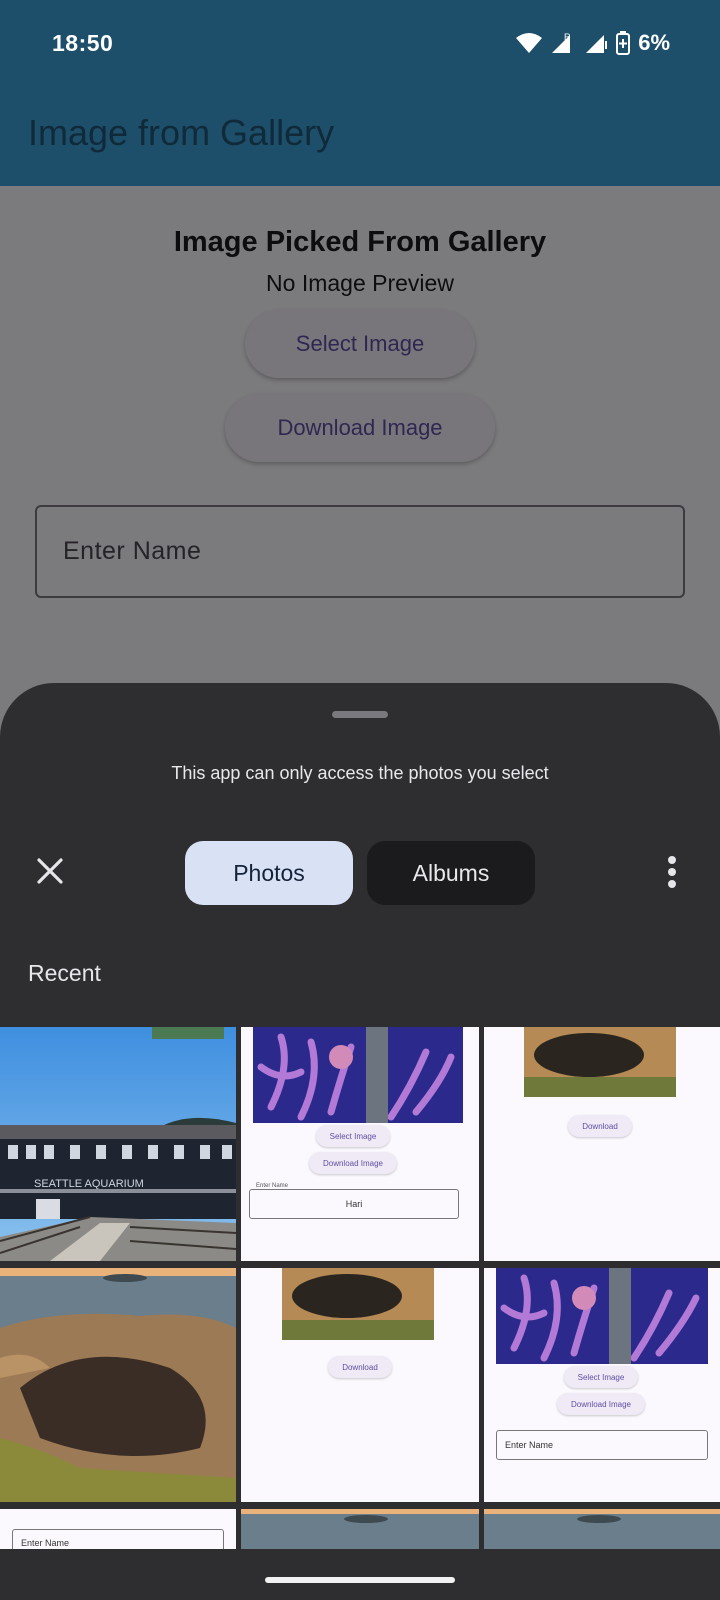  I want to click on app-bar: 18:50 R 6% Image from Gallery, so click(360, 93).